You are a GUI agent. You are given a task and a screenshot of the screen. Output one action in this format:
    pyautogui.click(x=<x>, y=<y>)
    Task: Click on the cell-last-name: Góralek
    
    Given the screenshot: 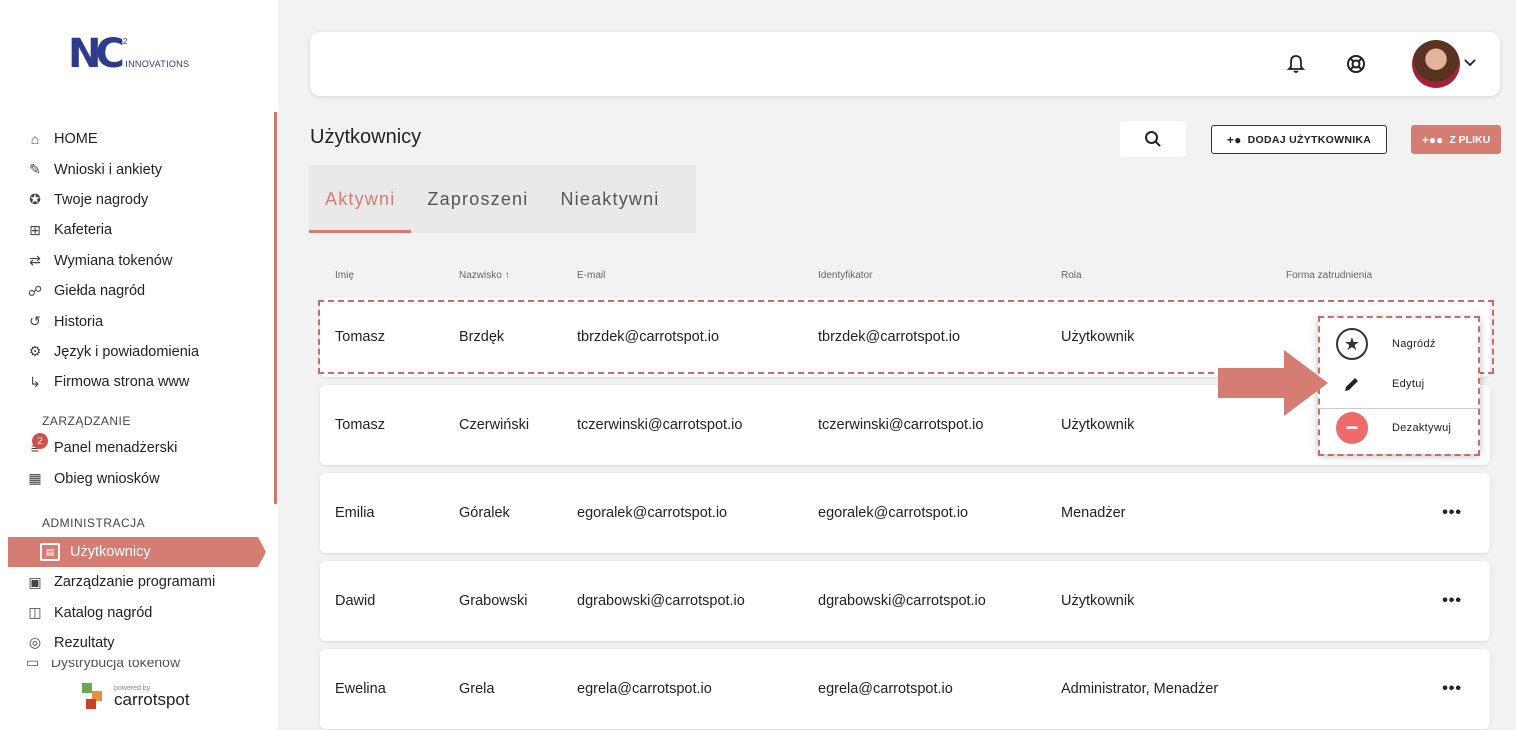 What is the action you would take?
    pyautogui.click(x=484, y=513)
    